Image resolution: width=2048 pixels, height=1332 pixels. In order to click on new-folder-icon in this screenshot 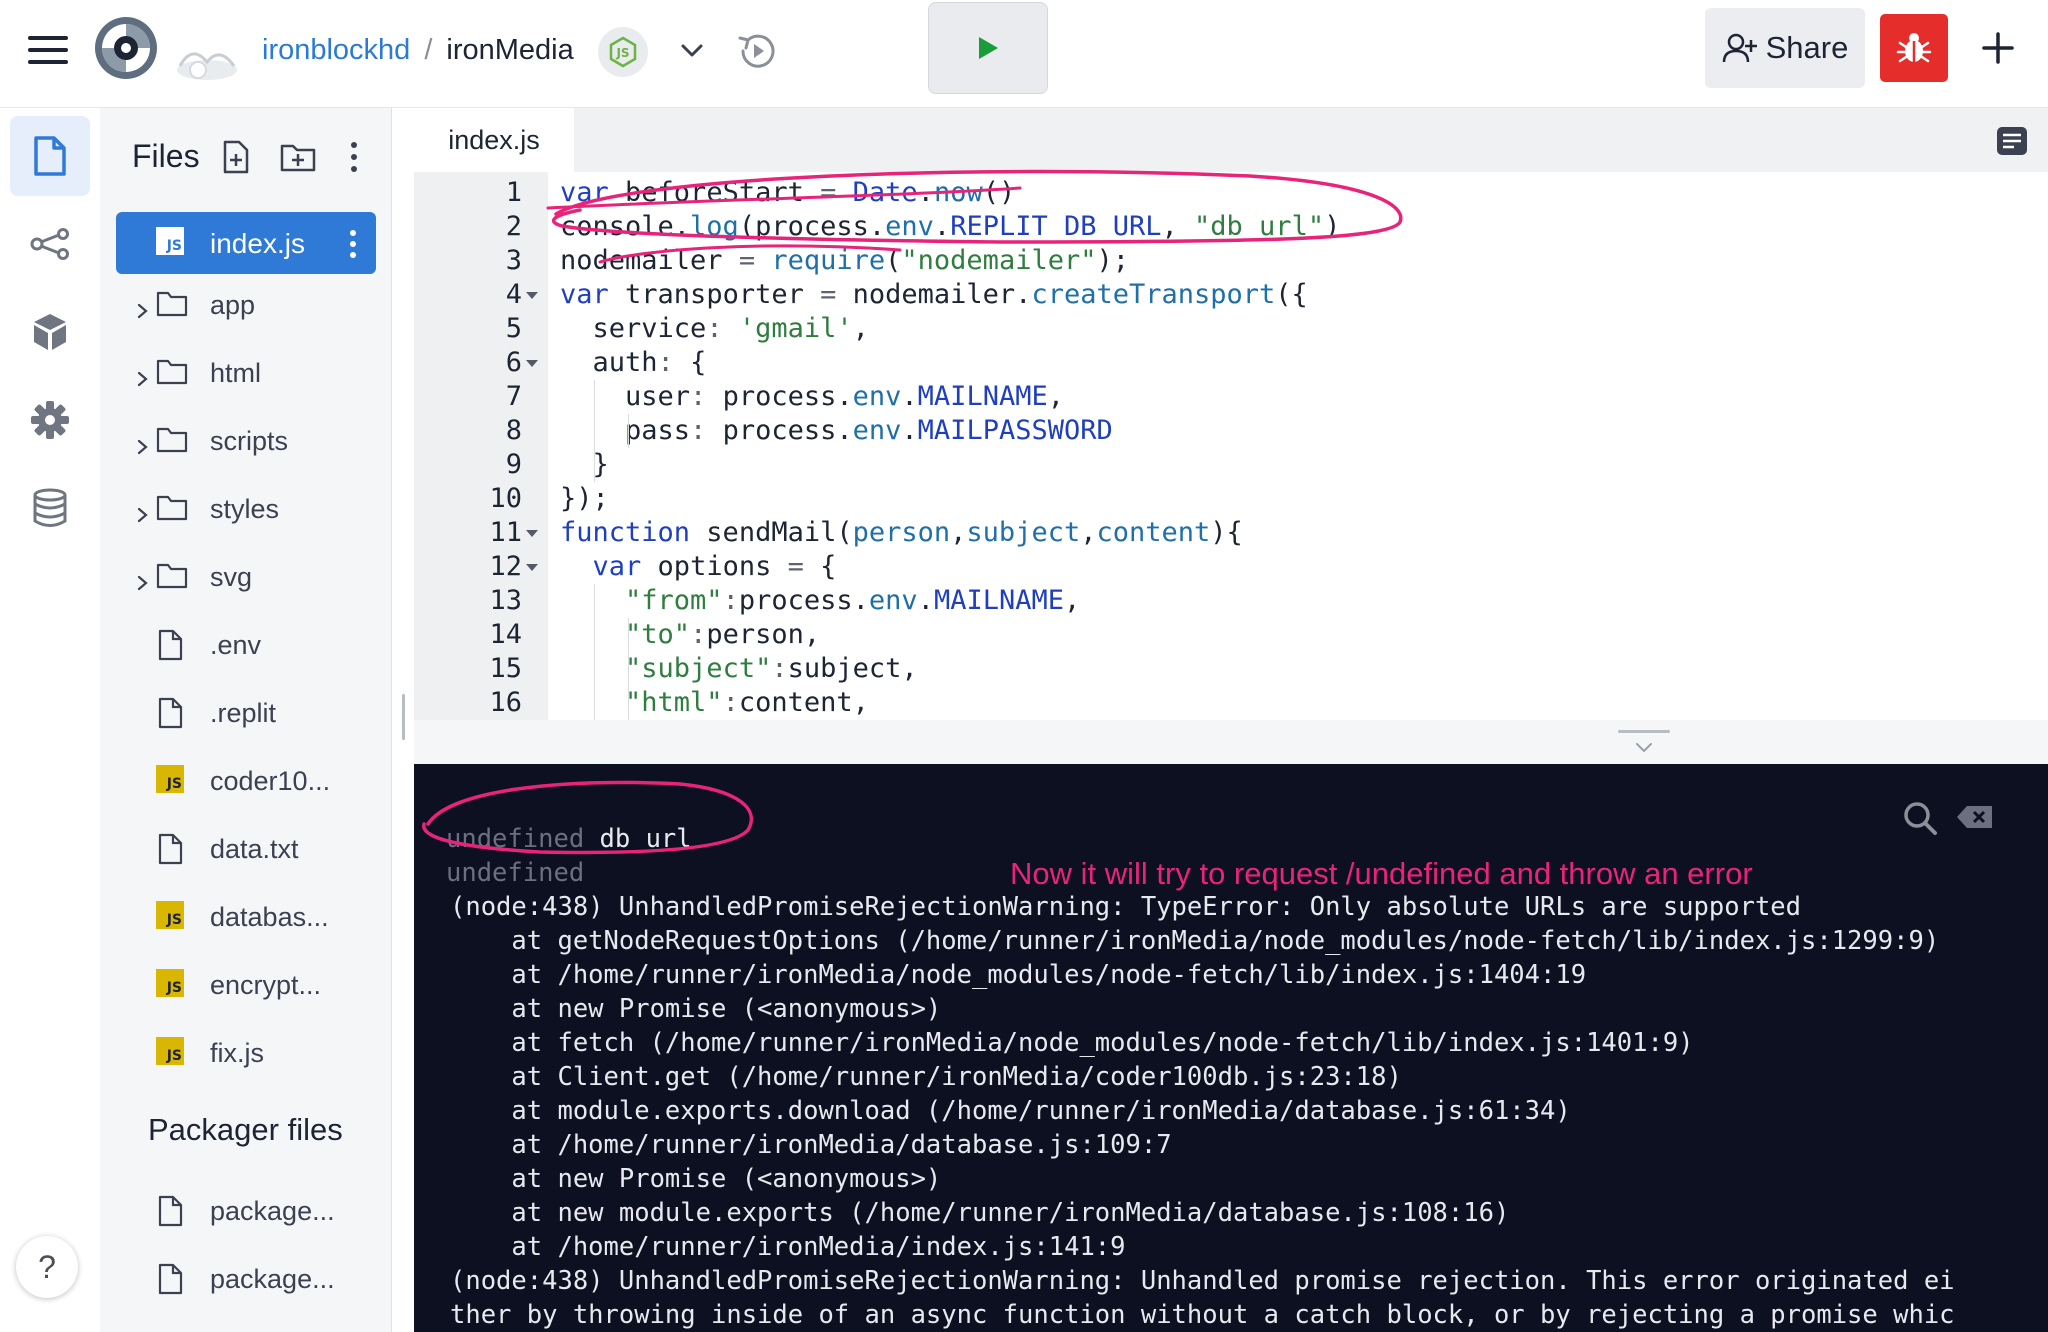, I will do `click(298, 157)`.